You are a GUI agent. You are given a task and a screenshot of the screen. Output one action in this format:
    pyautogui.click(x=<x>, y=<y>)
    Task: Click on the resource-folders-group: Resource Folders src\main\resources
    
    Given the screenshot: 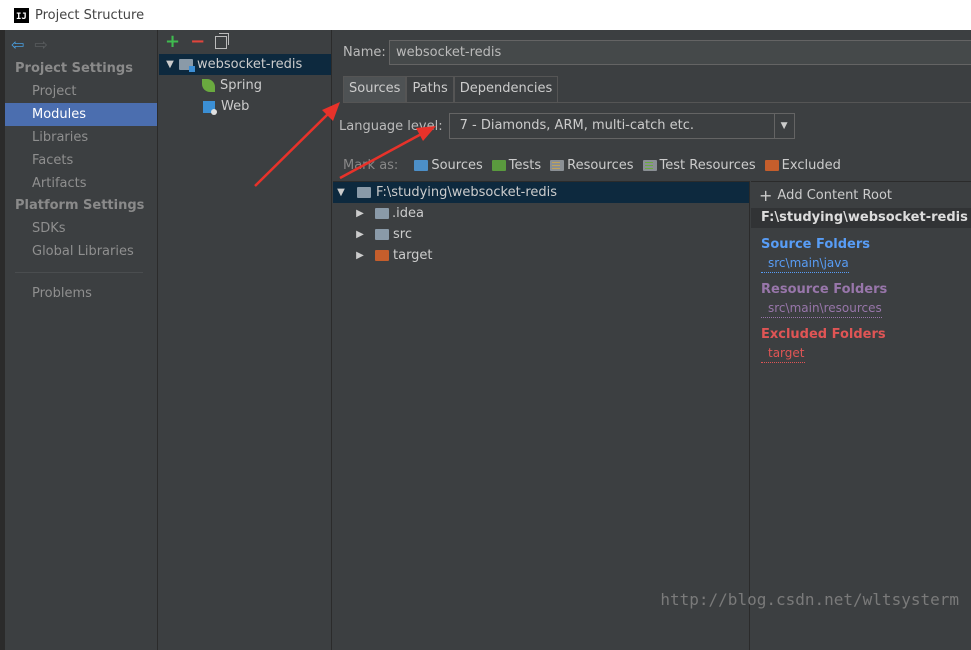 What is the action you would take?
    pyautogui.click(x=861, y=299)
    